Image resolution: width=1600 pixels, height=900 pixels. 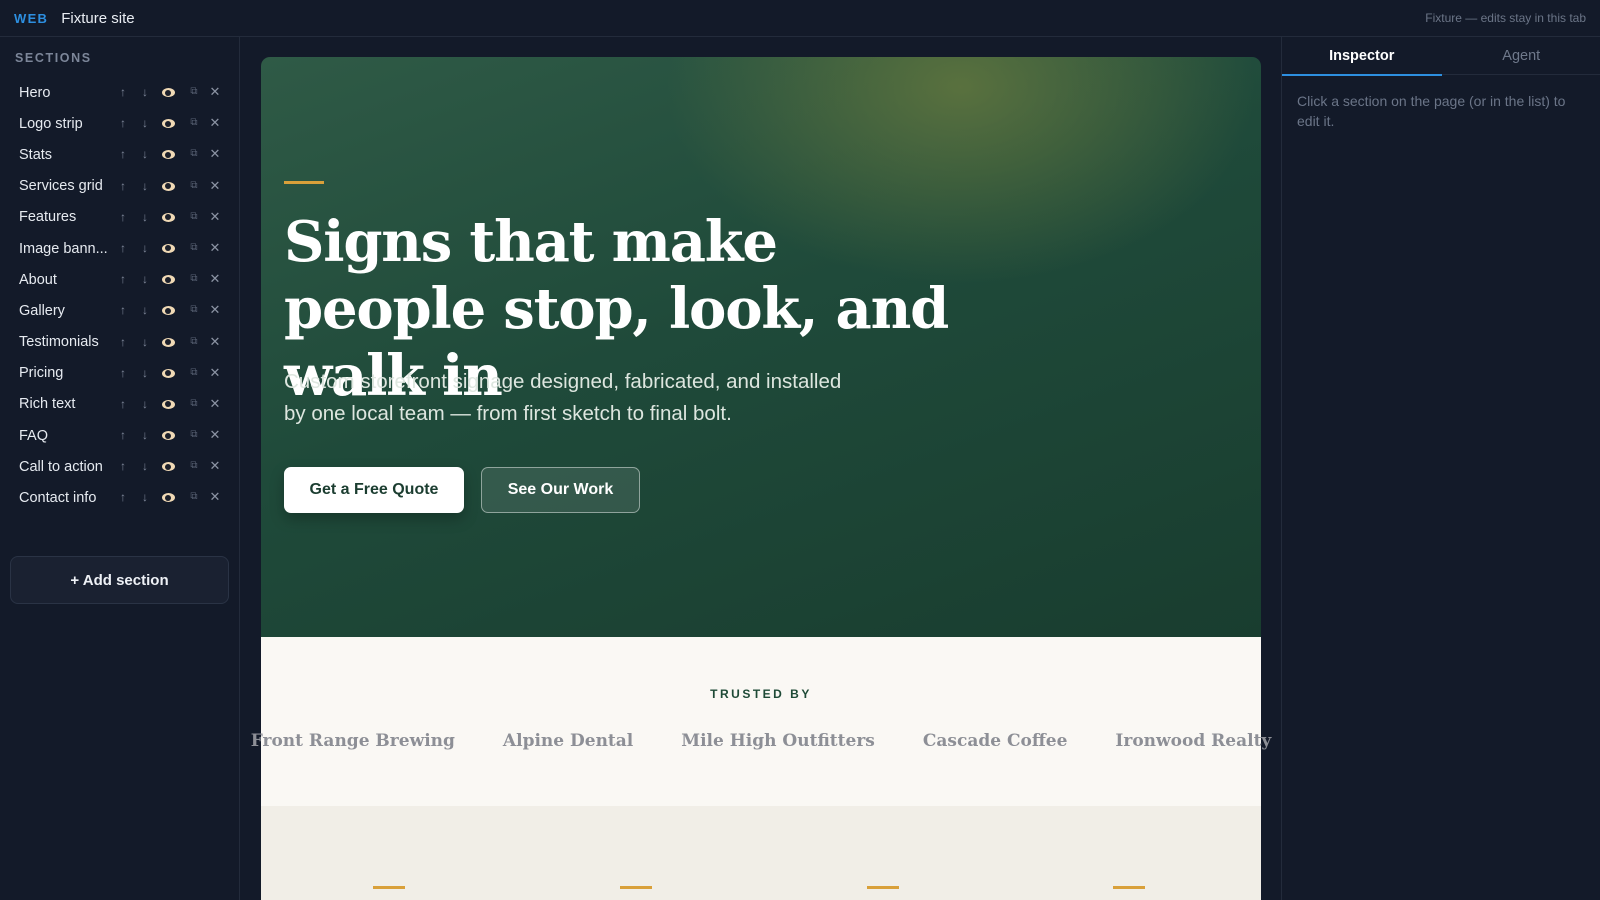 What do you see at coordinates (560, 490) in the screenshot?
I see `see-work-button: See Our Work` at bounding box center [560, 490].